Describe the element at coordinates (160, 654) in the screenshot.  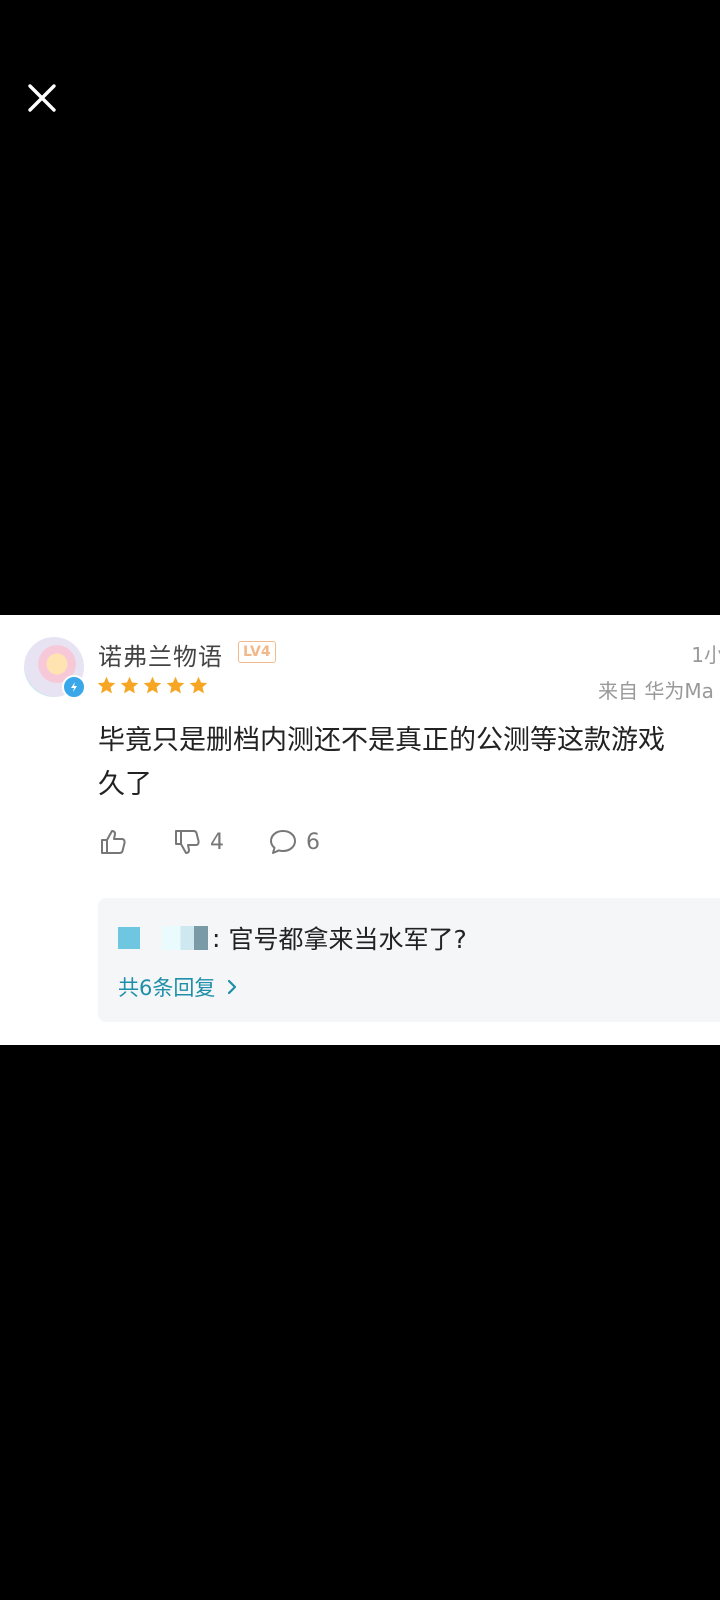
I see `username: 诺弗兰物语` at that location.